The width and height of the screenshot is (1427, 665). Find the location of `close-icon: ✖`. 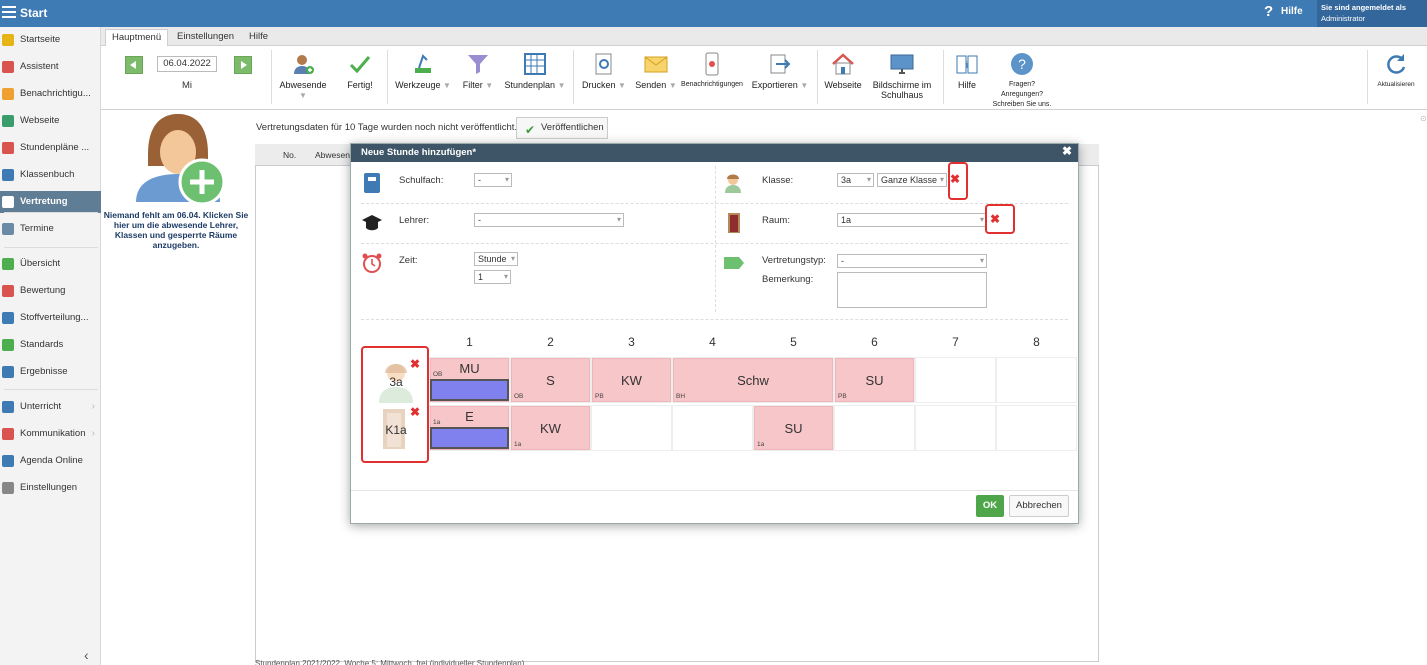

close-icon: ✖ is located at coordinates (1067, 151).